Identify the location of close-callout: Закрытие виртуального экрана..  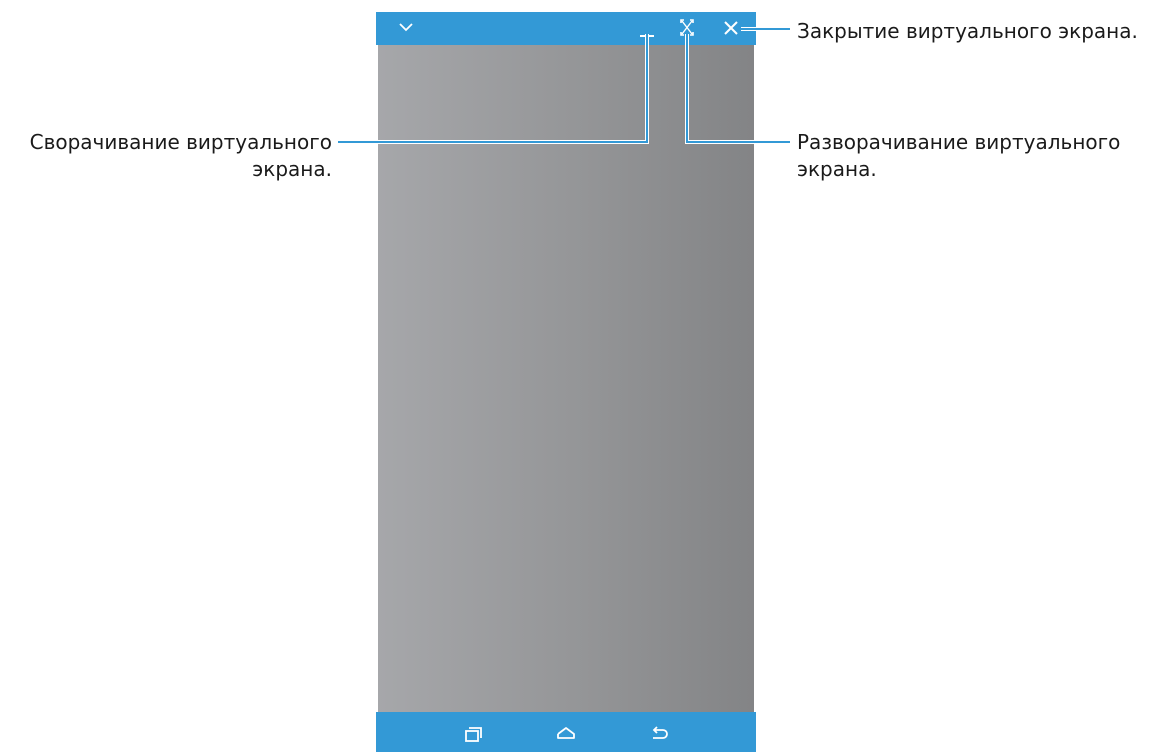
(967, 31).